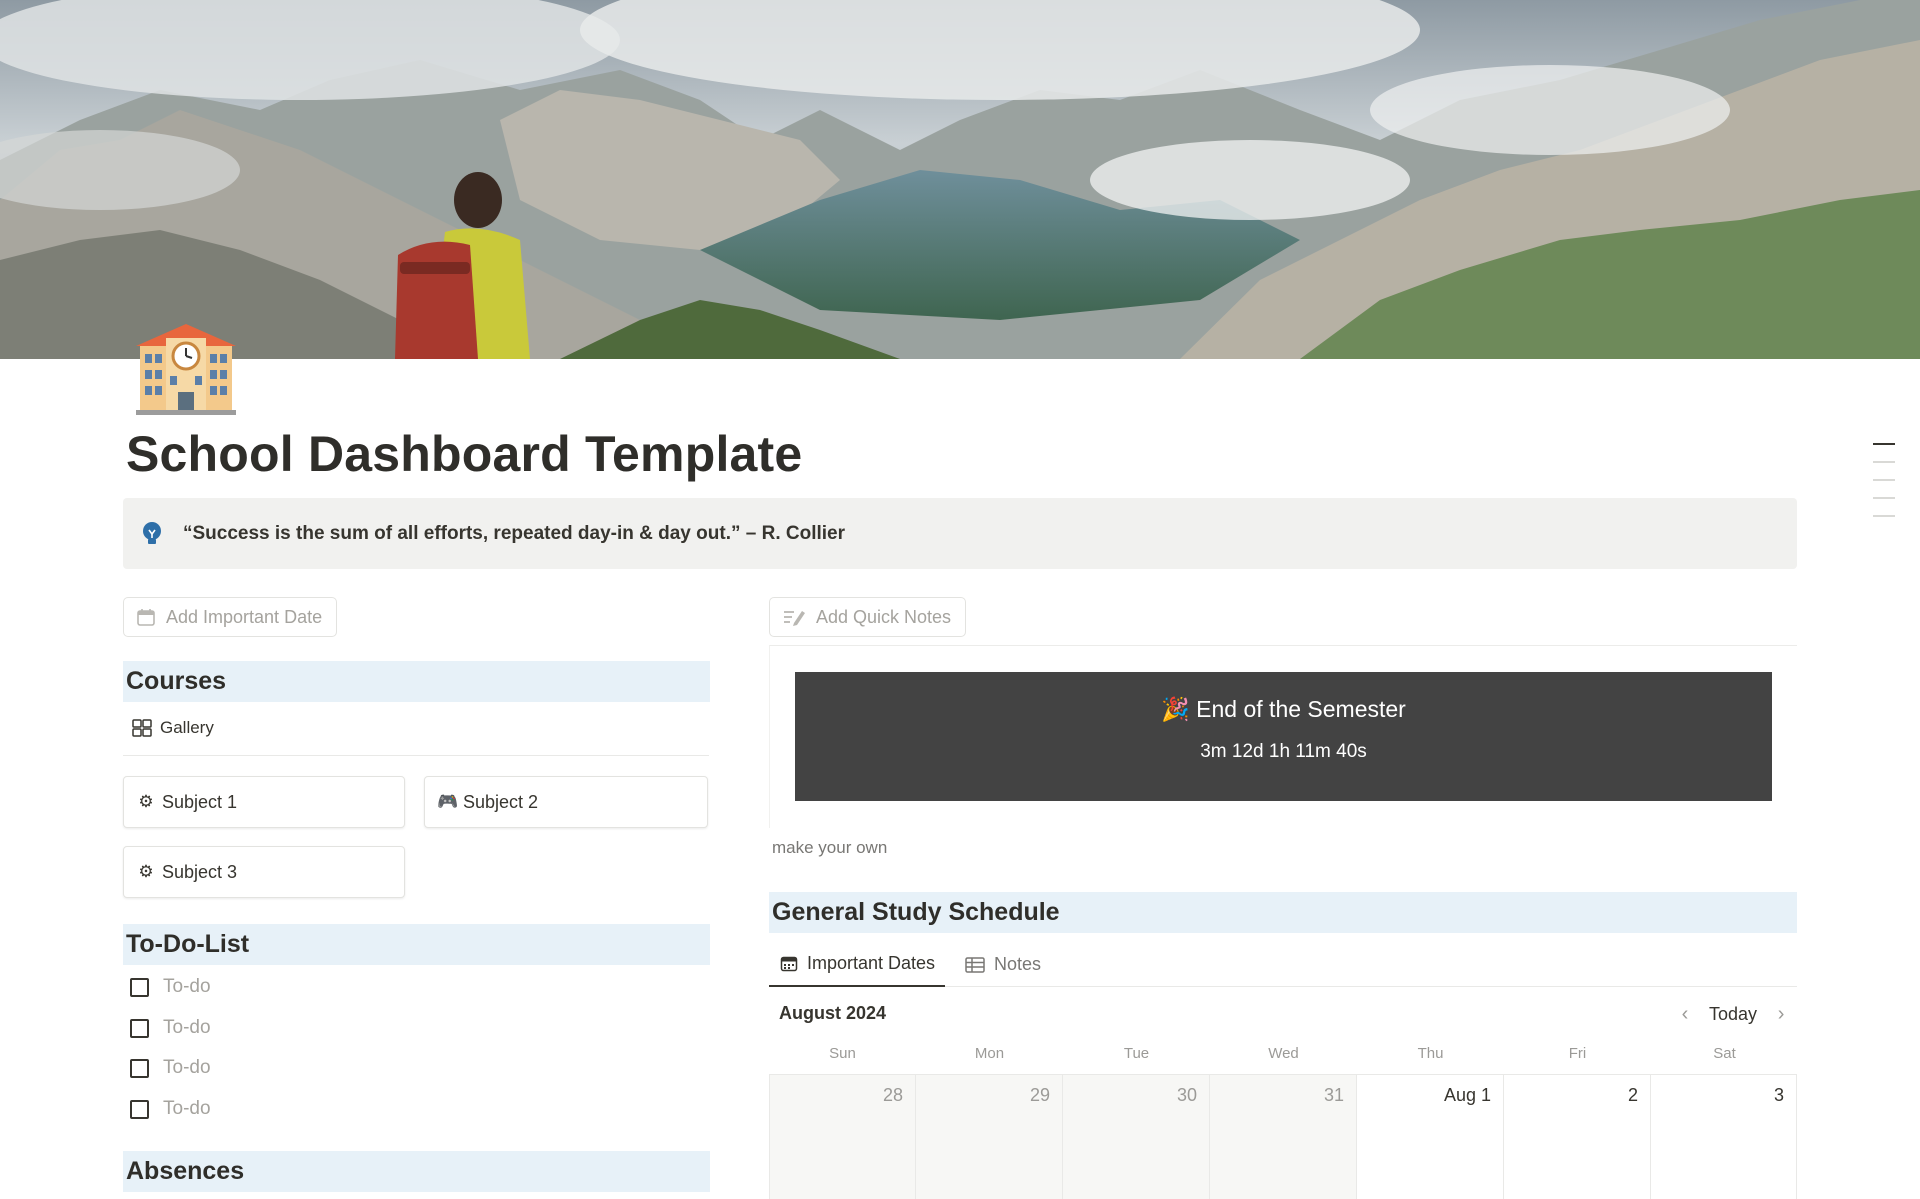 The image size is (1920, 1199). I want to click on tab-label: Important Dates, so click(871, 963).